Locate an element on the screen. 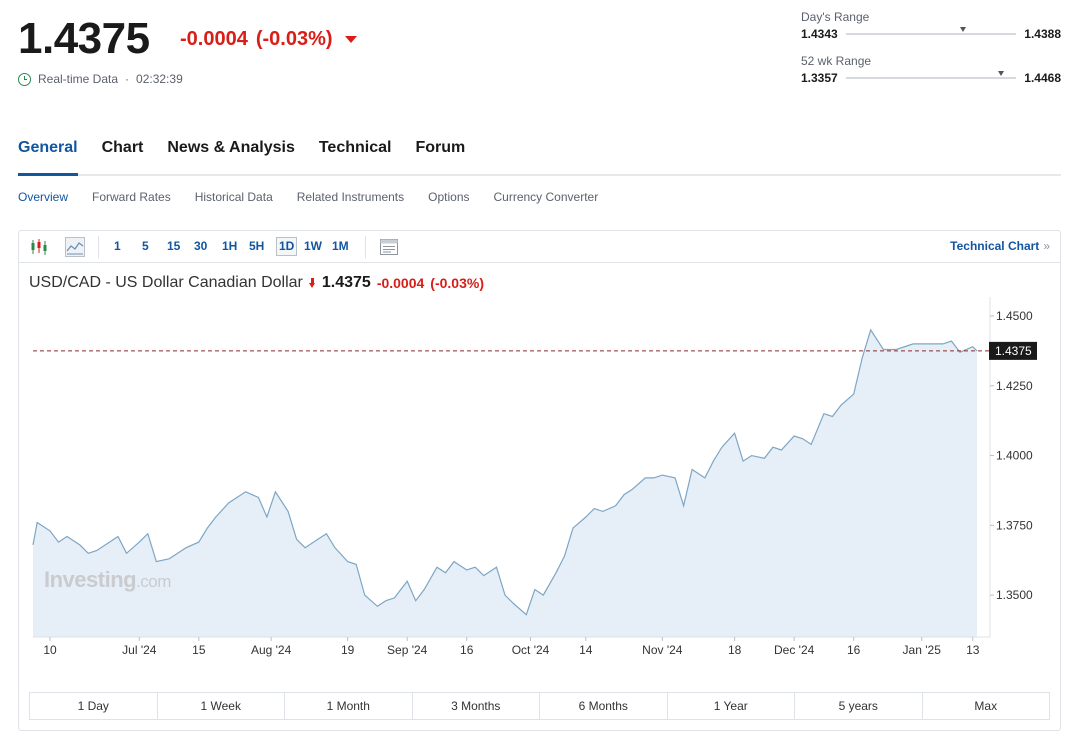  days-range-high: 1.4388 is located at coordinates (1042, 34).